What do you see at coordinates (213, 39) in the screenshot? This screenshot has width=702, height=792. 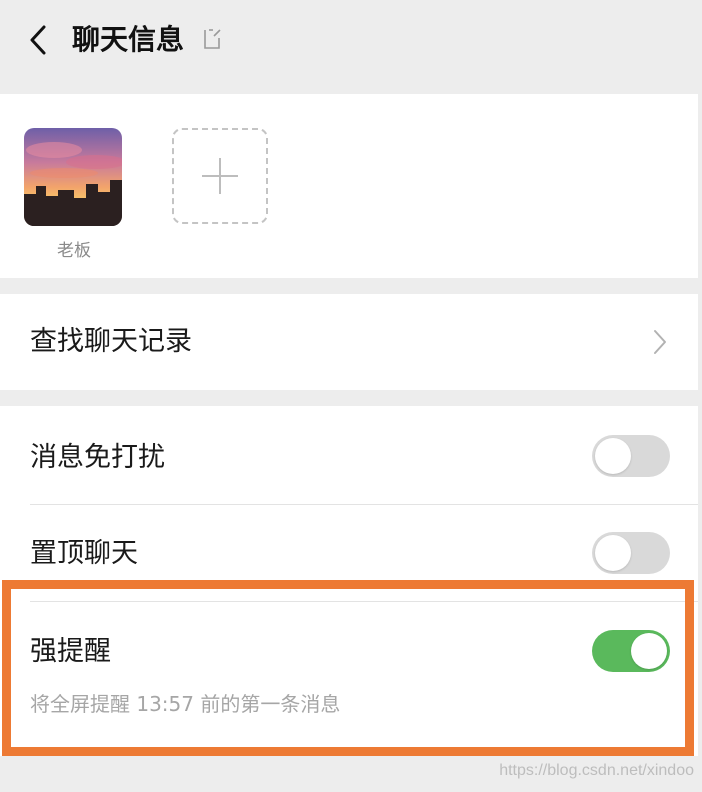 I see `edit-icon` at bounding box center [213, 39].